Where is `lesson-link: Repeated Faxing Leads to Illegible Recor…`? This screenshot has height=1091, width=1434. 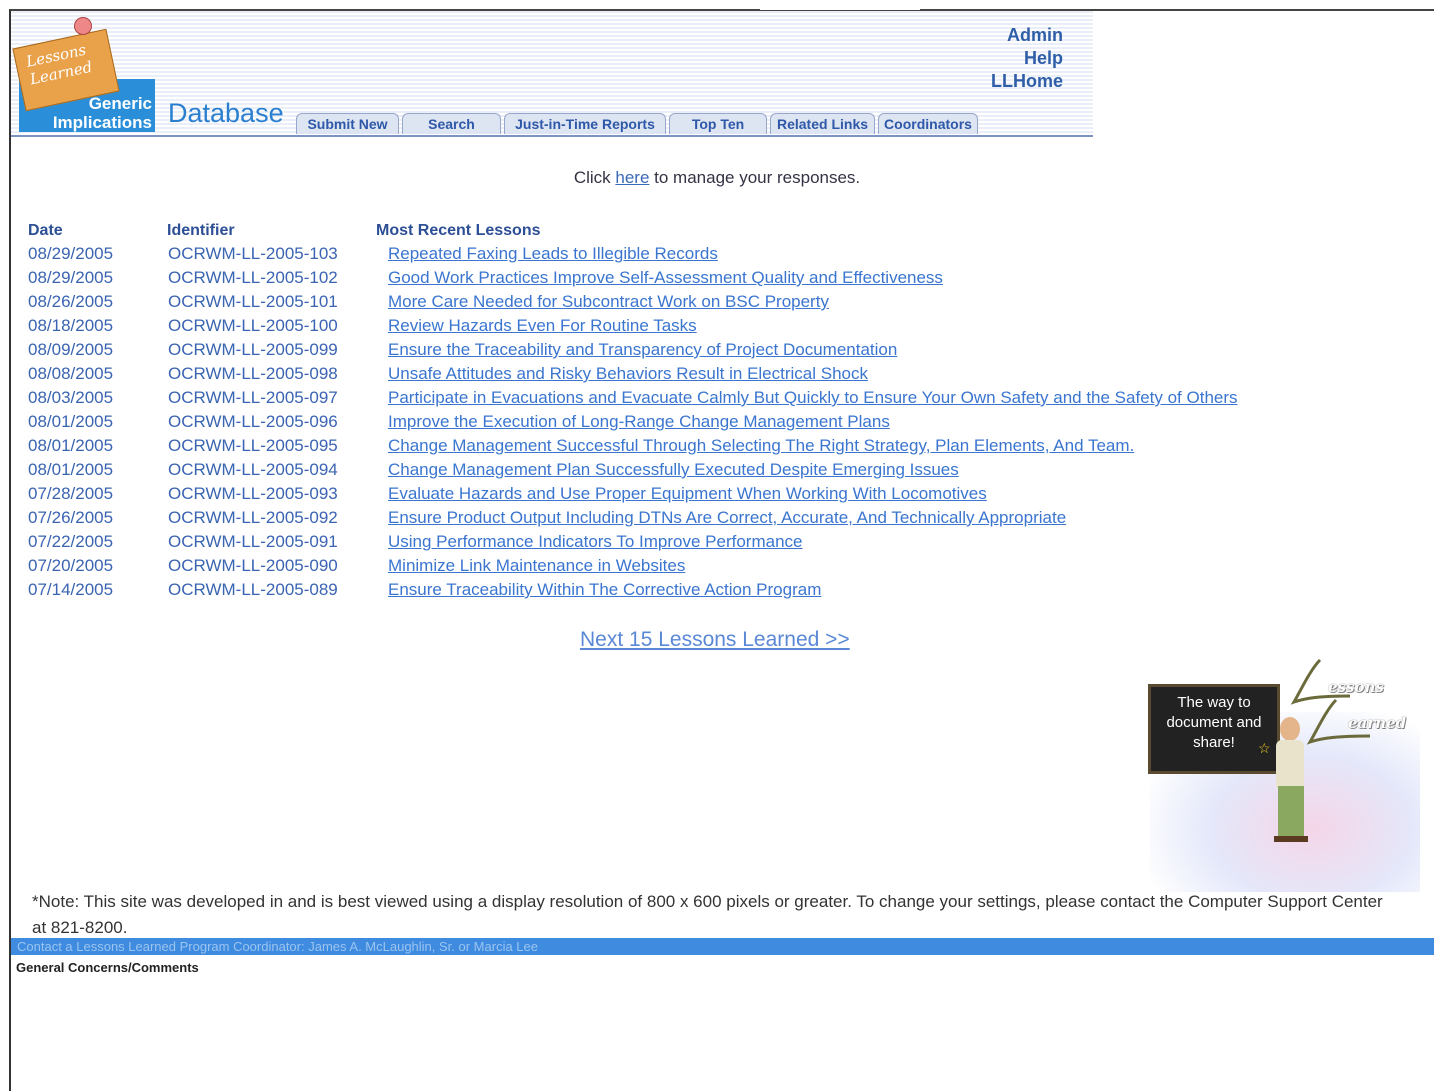 lesson-link: Repeated Faxing Leads to Illegible Recor… is located at coordinates (553, 254).